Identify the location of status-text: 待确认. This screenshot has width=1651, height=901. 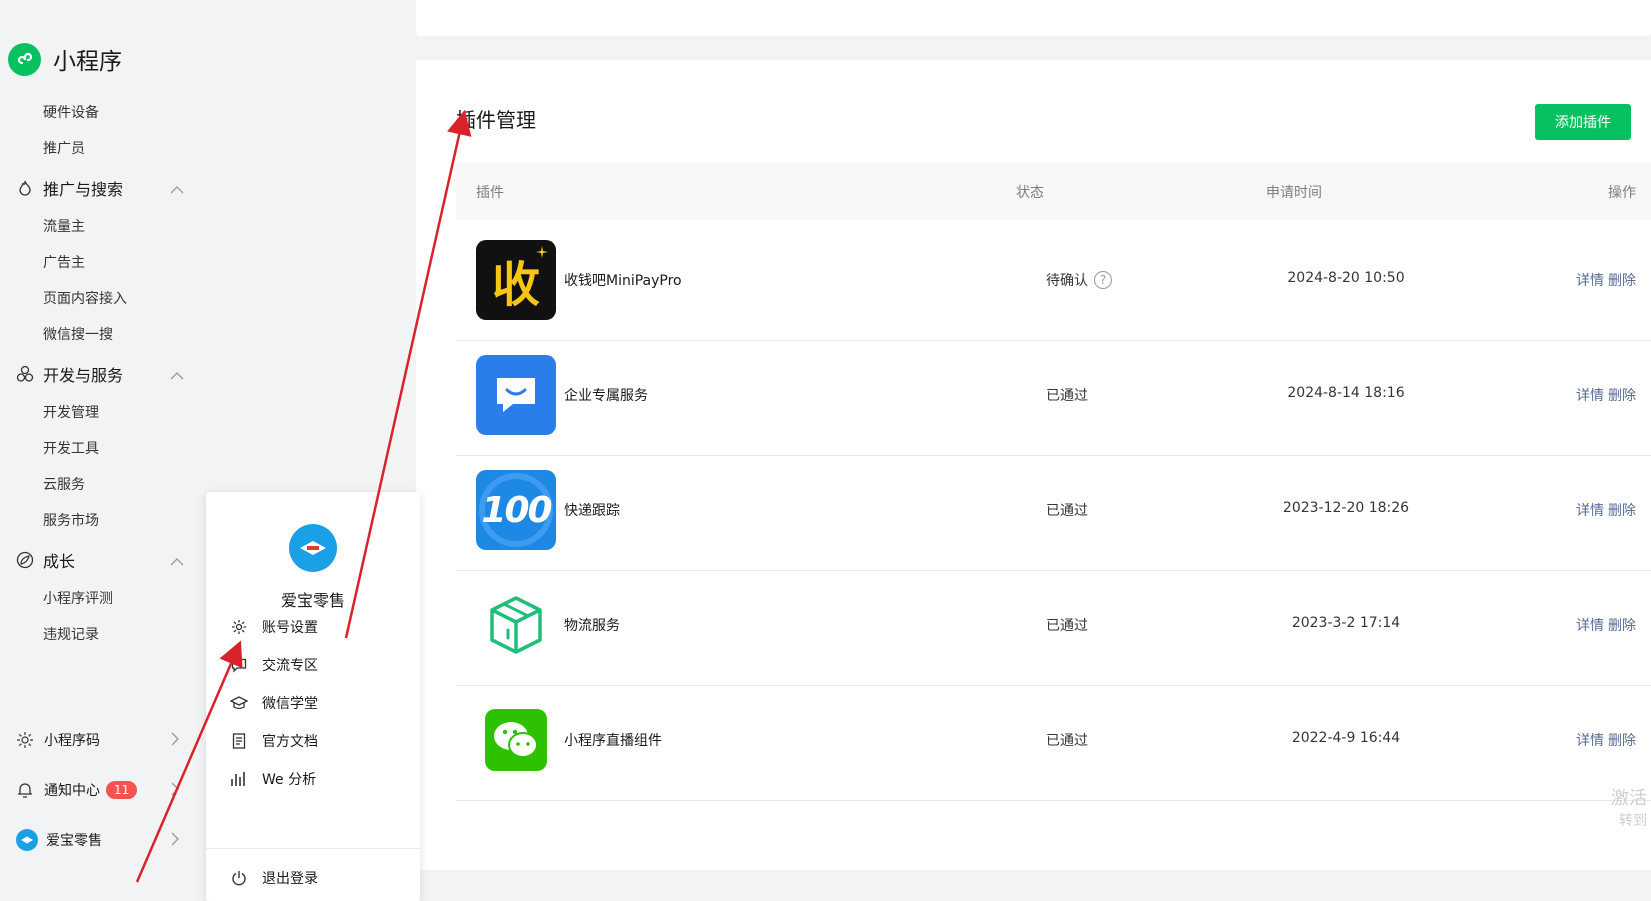
(1067, 281).